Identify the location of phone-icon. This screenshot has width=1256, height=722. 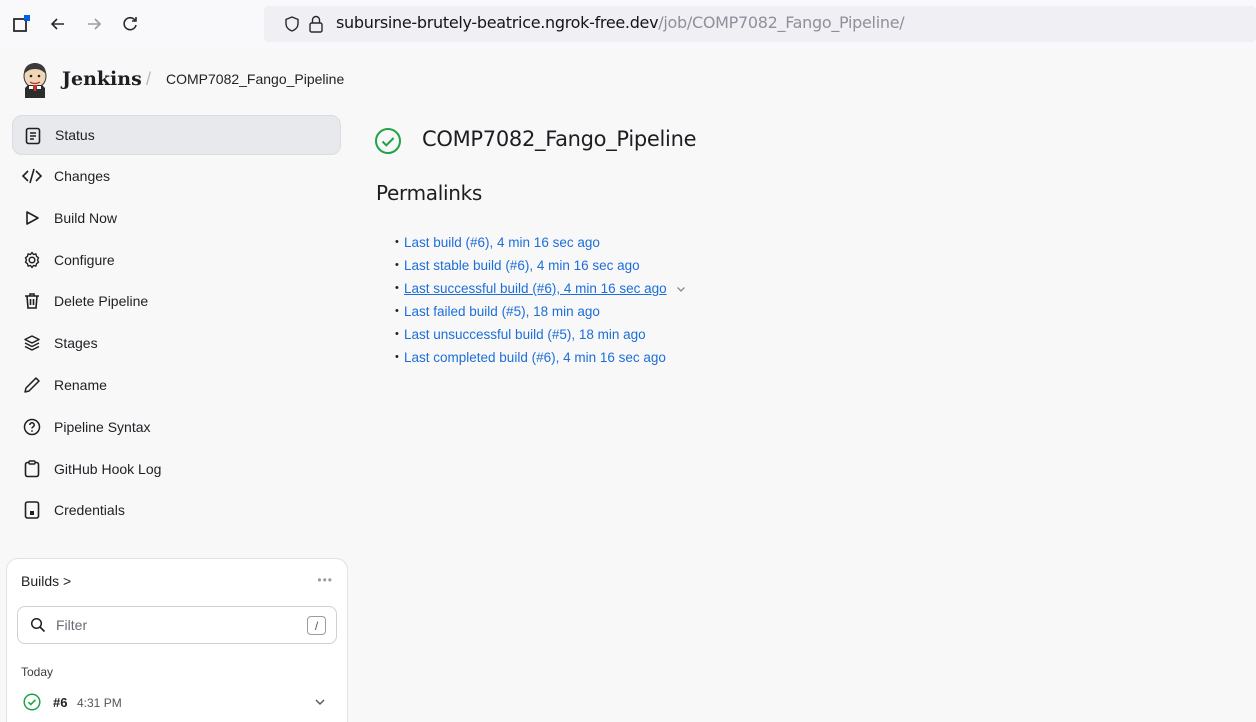
(32, 510).